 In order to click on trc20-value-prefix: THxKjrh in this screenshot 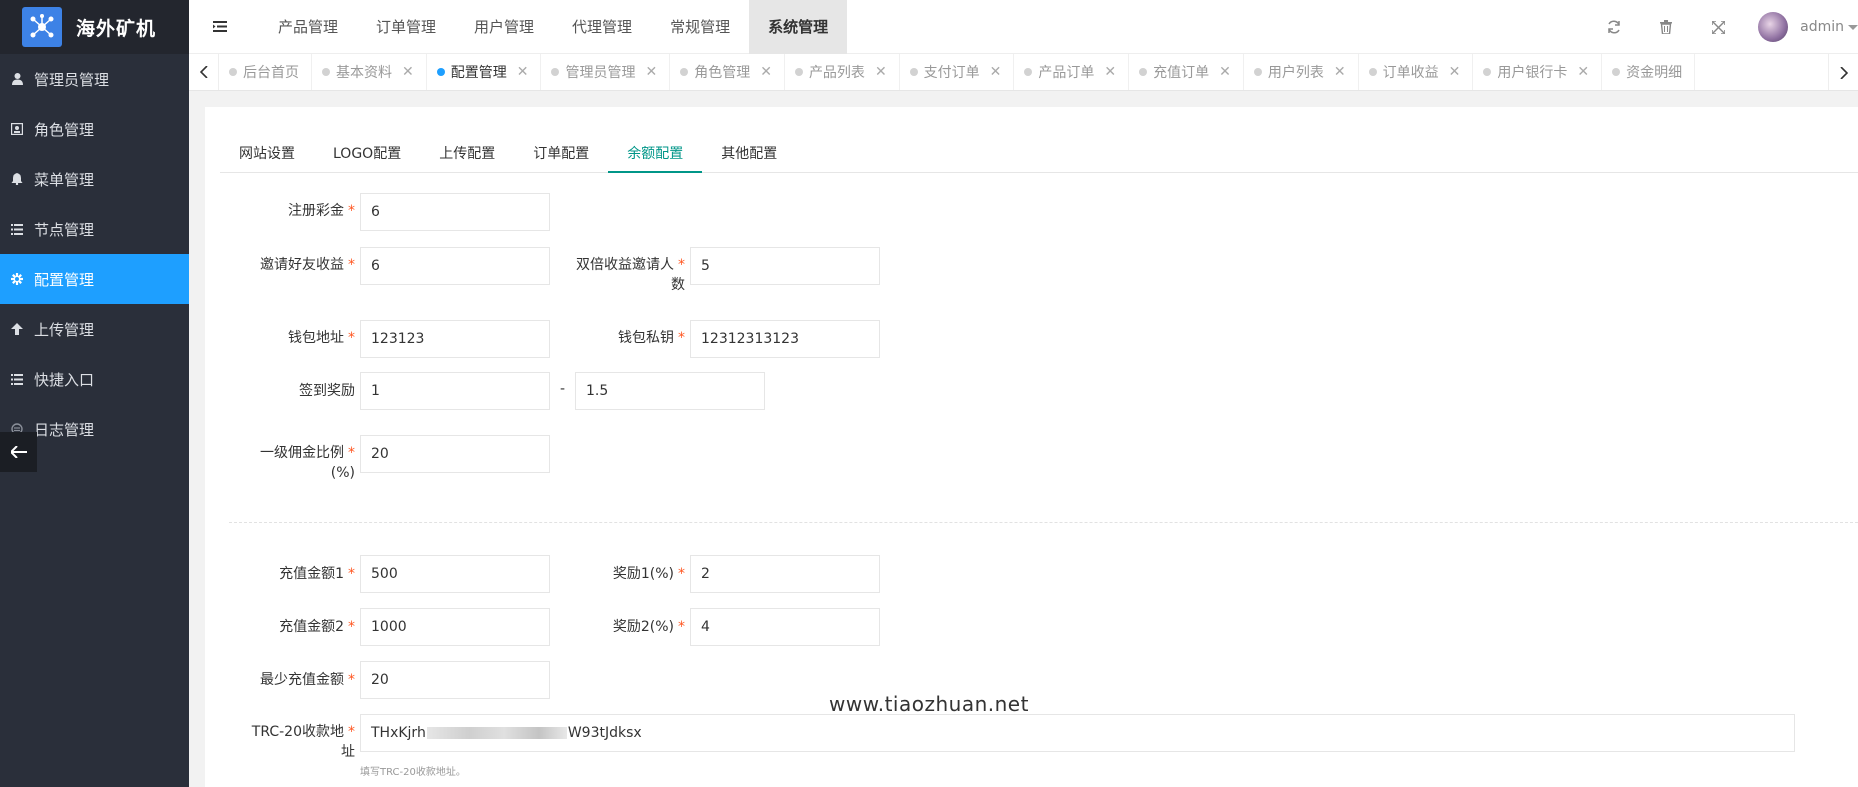, I will do `click(398, 733)`.